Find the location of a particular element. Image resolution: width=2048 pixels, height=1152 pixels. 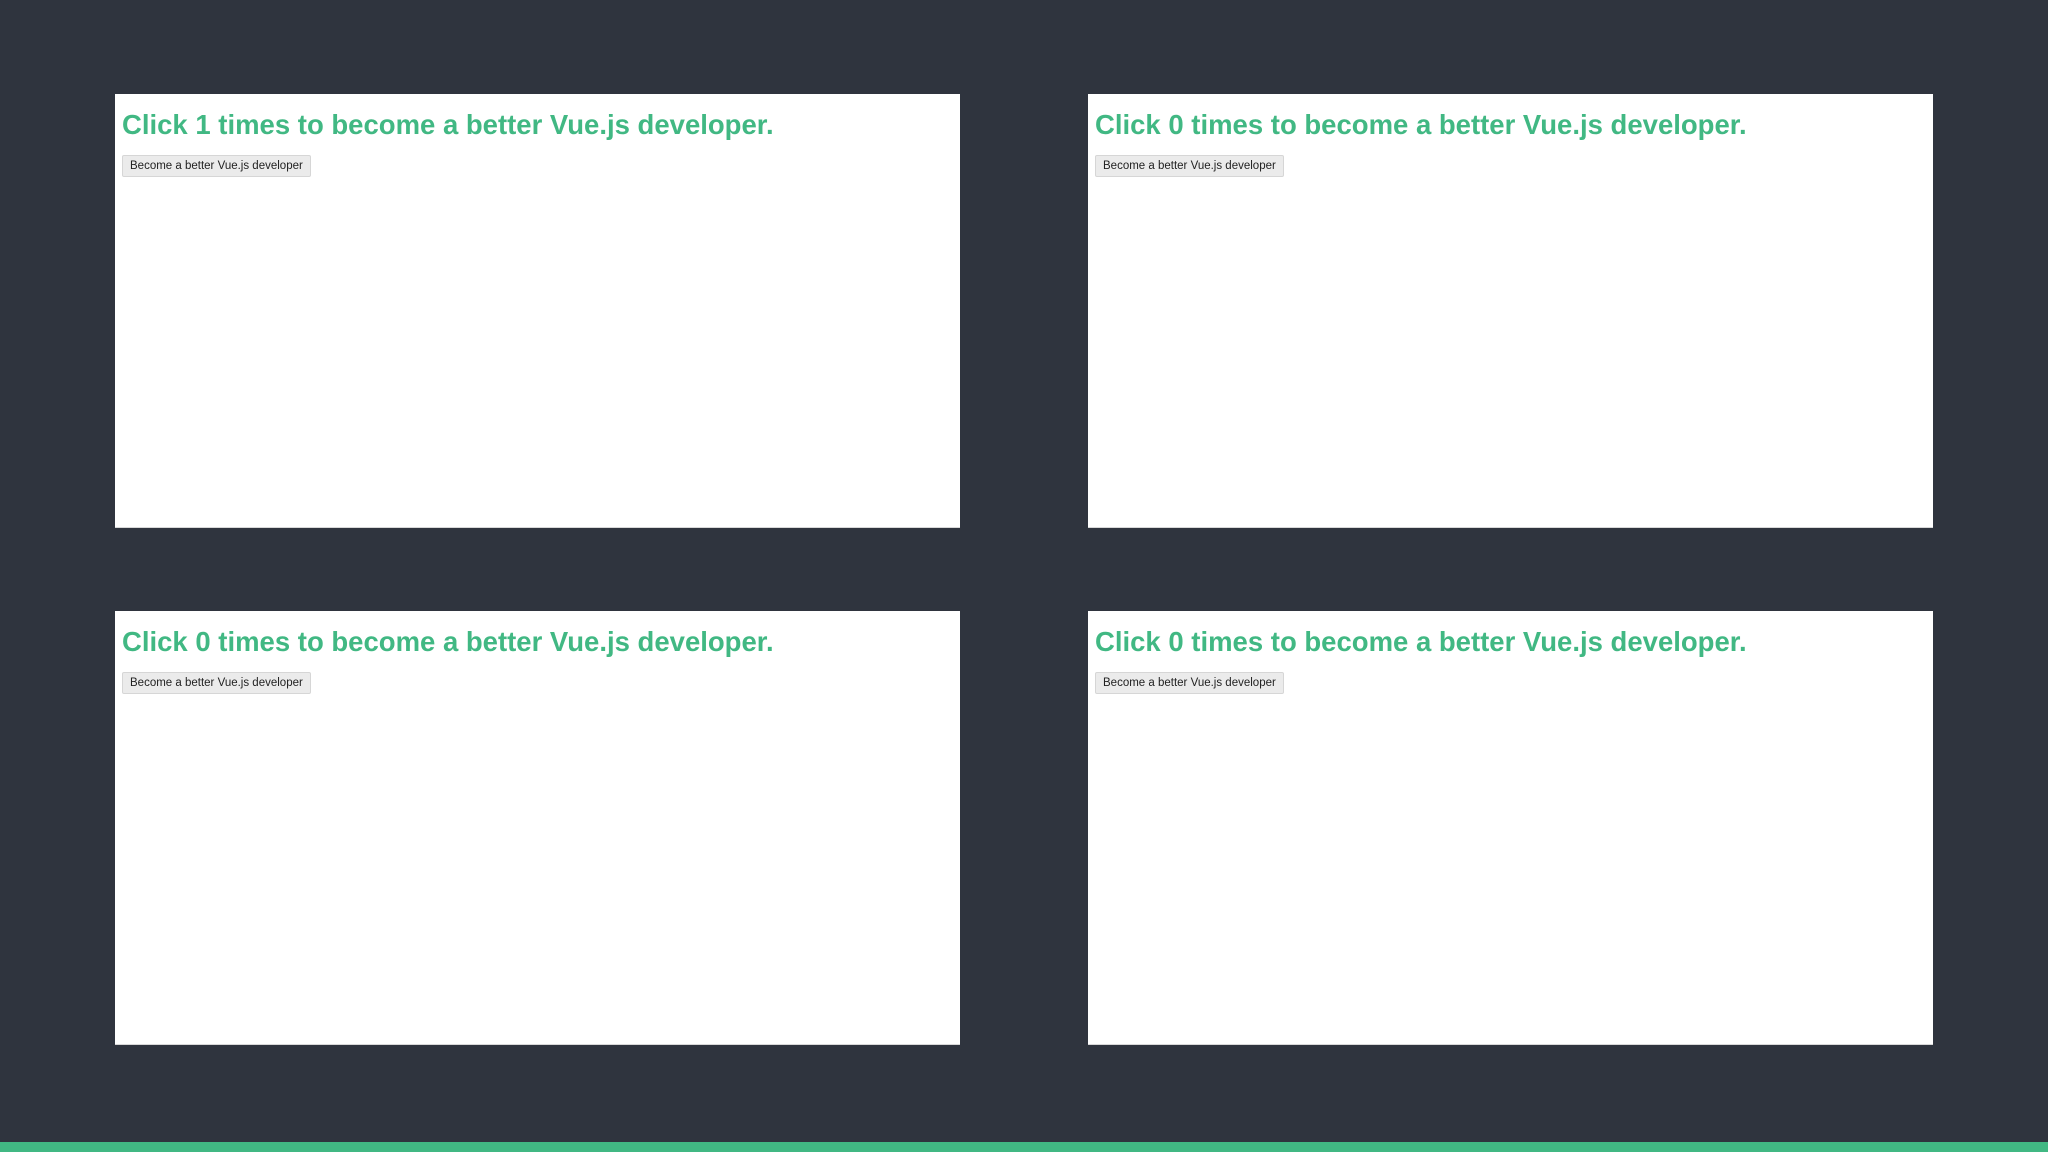

accent-bar is located at coordinates (1024, 1147).